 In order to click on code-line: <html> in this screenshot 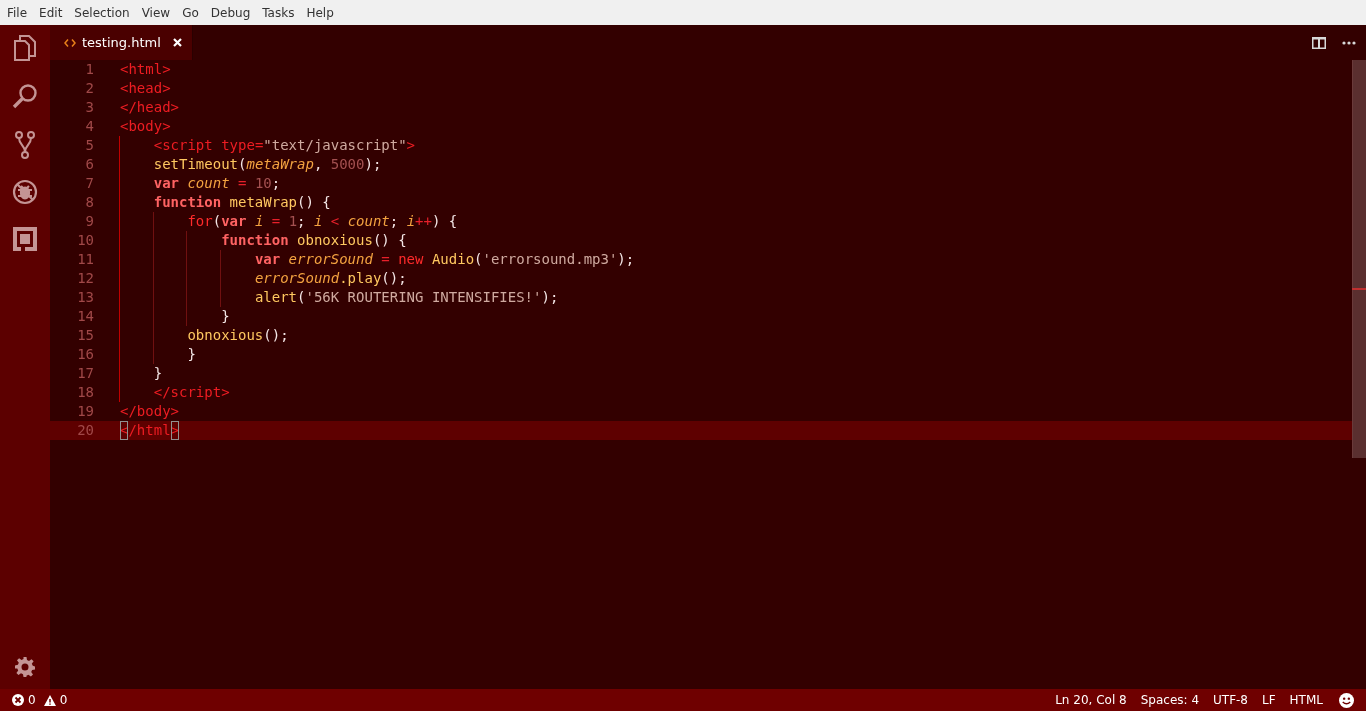, I will do `click(145, 69)`.